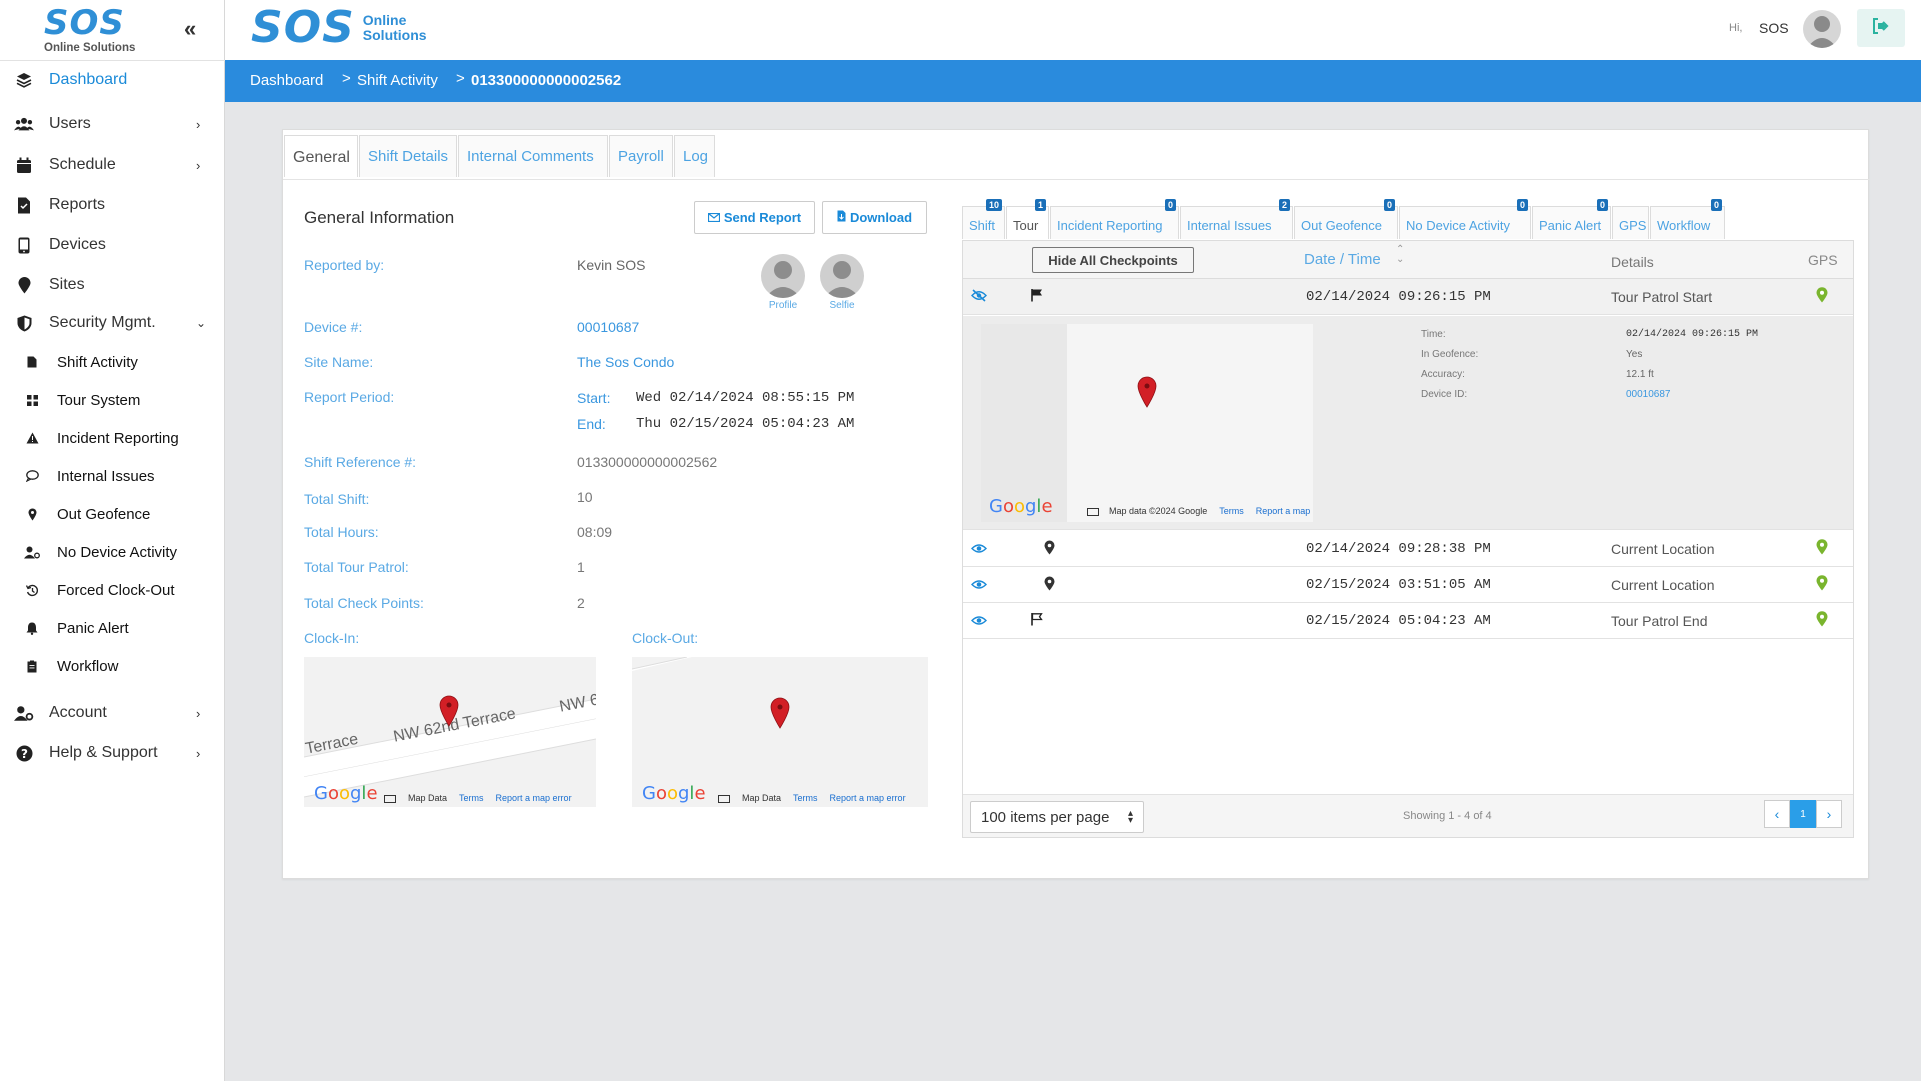 This screenshot has height=1081, width=1921. What do you see at coordinates (1057, 817) in the screenshot?
I see `items-per-page-select: 100 items per page ▴ ▾` at bounding box center [1057, 817].